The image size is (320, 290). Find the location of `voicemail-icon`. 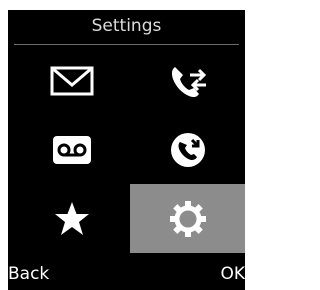

voicemail-icon is located at coordinates (71, 149).